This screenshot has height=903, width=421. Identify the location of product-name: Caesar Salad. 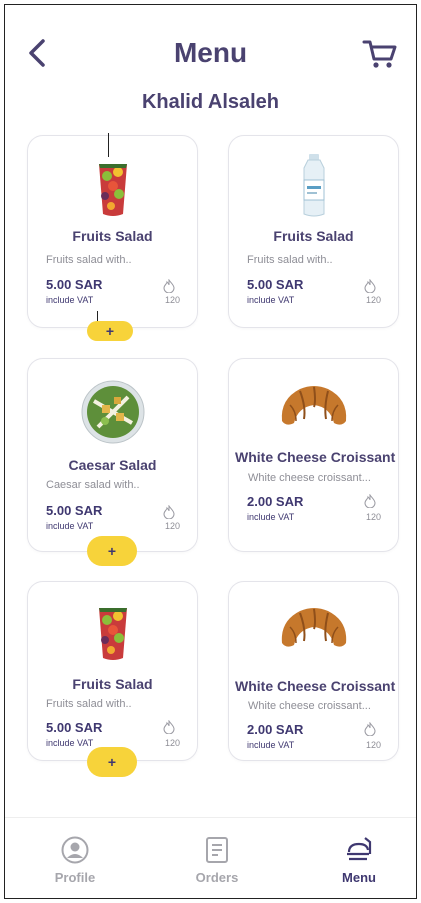
(112, 465).